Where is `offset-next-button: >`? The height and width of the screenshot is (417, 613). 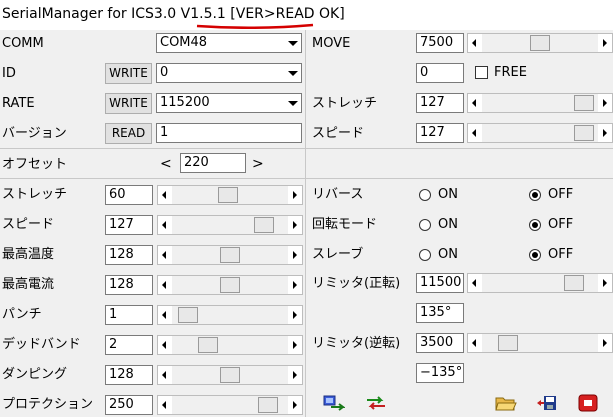 offset-next-button: > is located at coordinates (258, 164).